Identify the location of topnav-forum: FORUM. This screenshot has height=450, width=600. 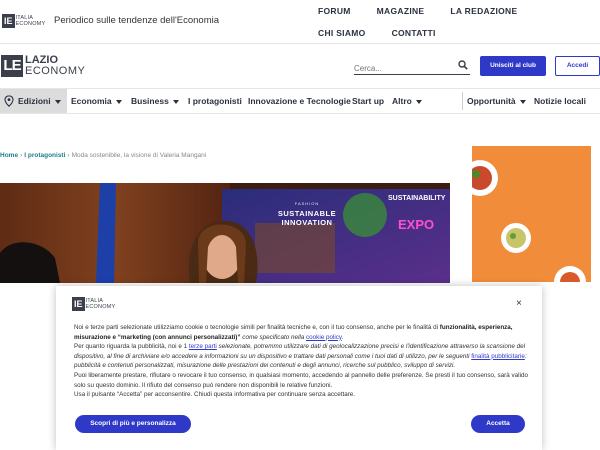
(334, 11).